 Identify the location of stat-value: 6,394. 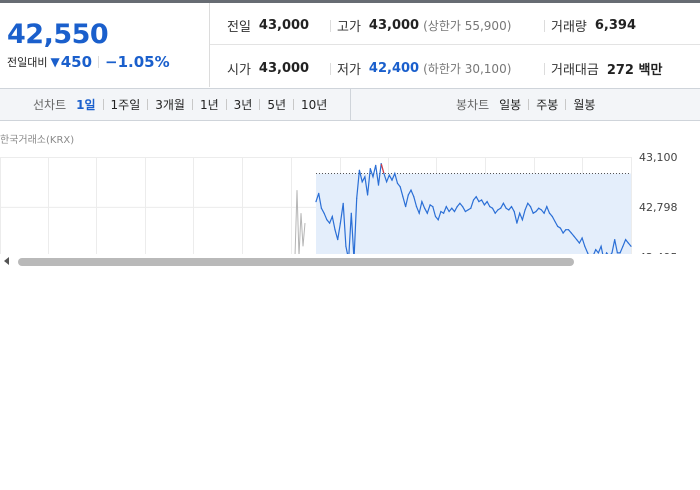
(615, 25).